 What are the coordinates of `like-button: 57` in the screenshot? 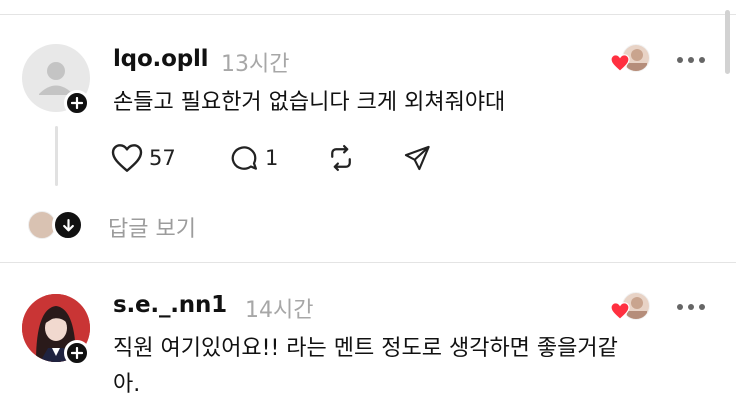 It's located at (143, 158).